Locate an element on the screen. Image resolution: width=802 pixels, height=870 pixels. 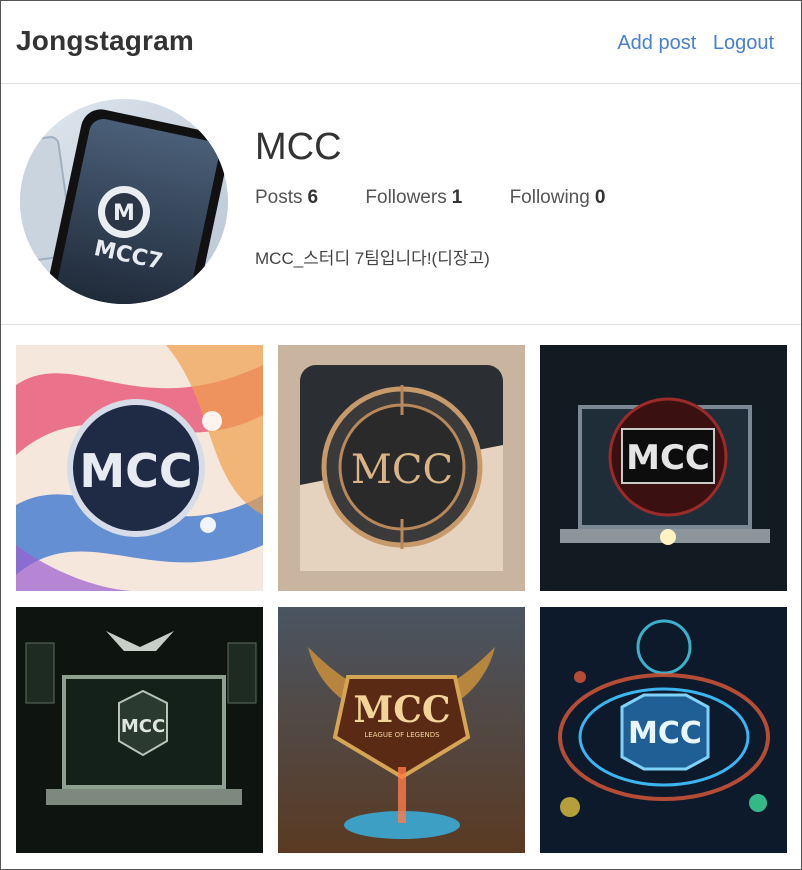
stat-followers: Followers 1 is located at coordinates (413, 198).